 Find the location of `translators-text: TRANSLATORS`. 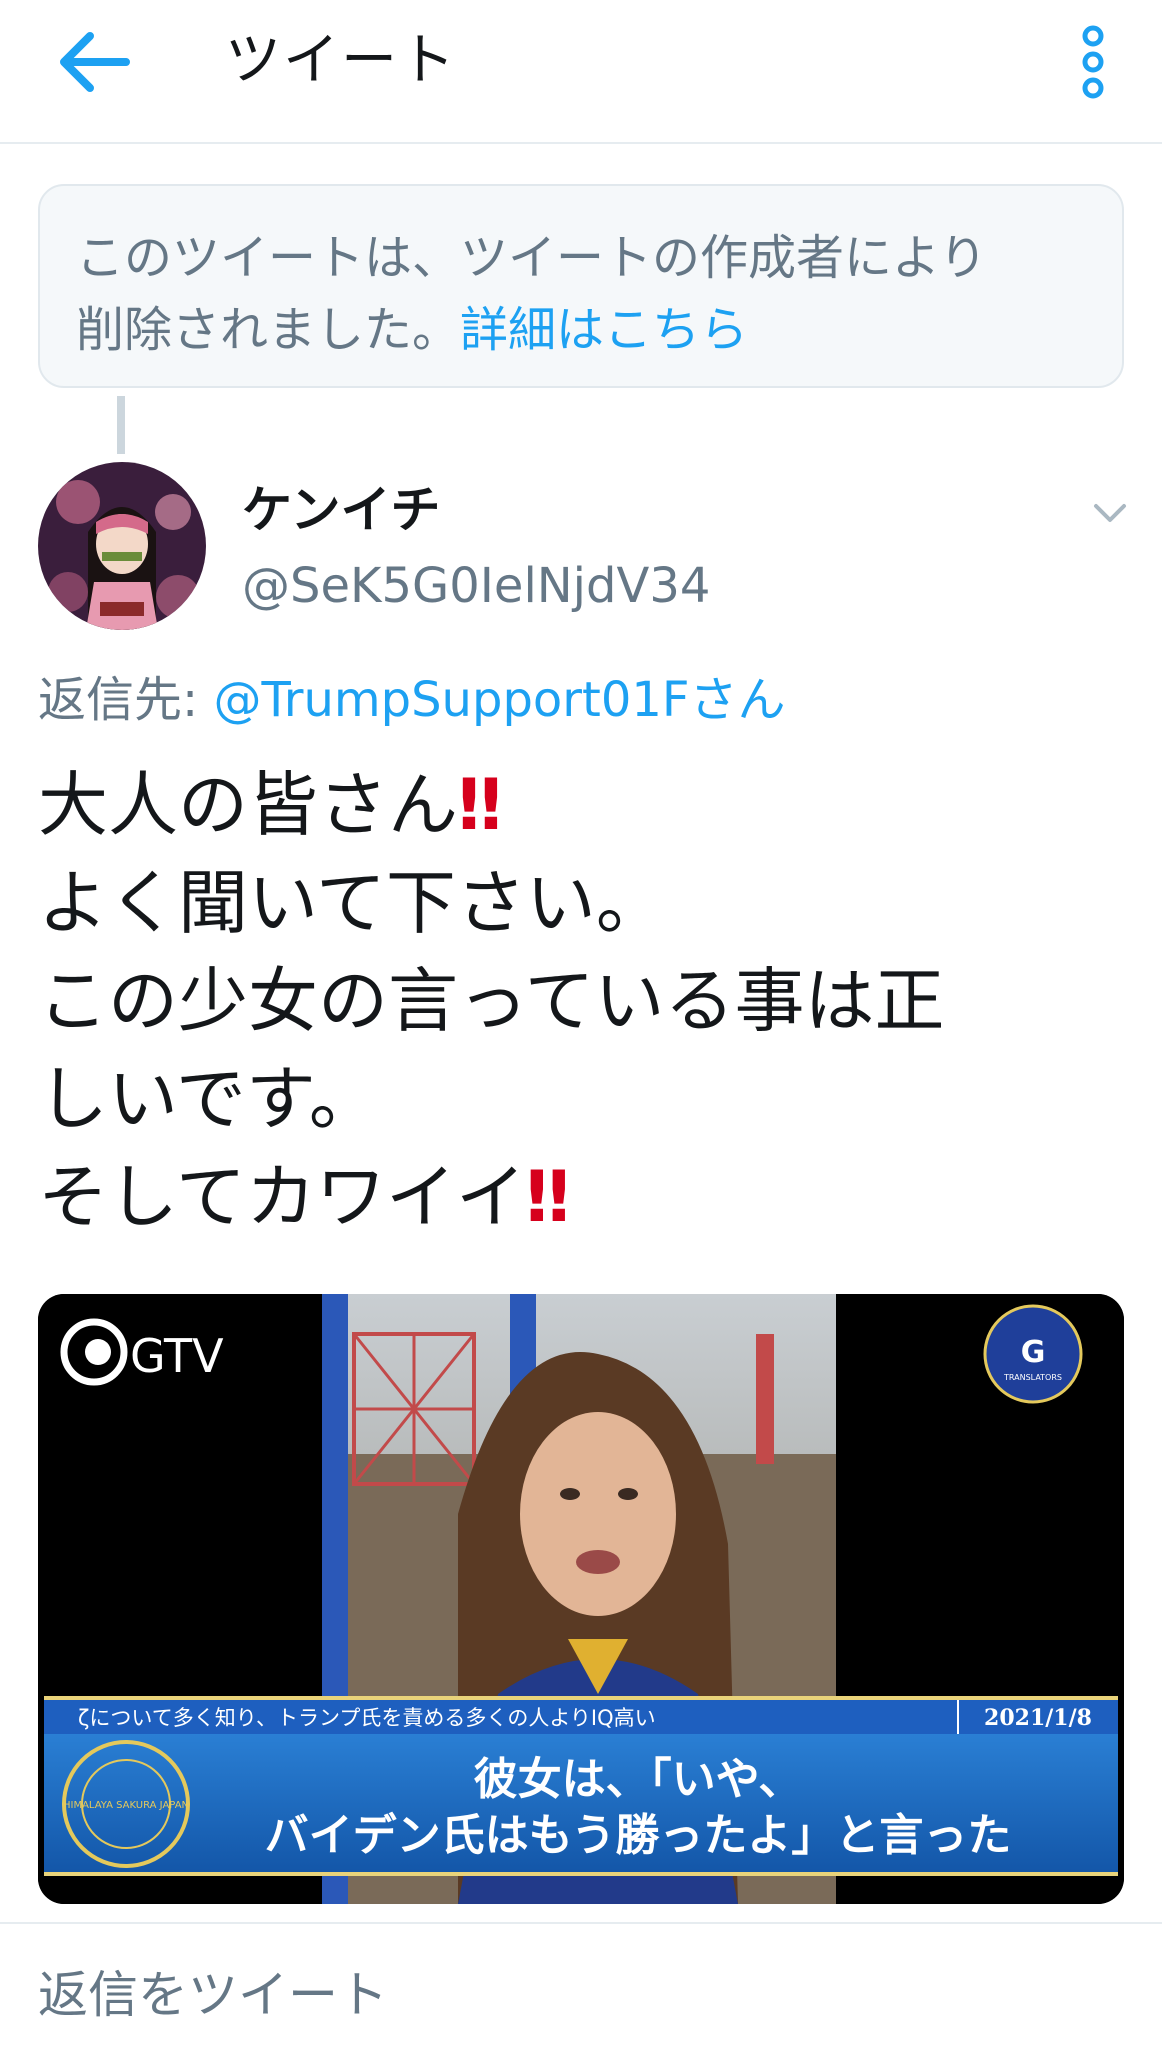

translators-text: TRANSLATORS is located at coordinates (1032, 1377).